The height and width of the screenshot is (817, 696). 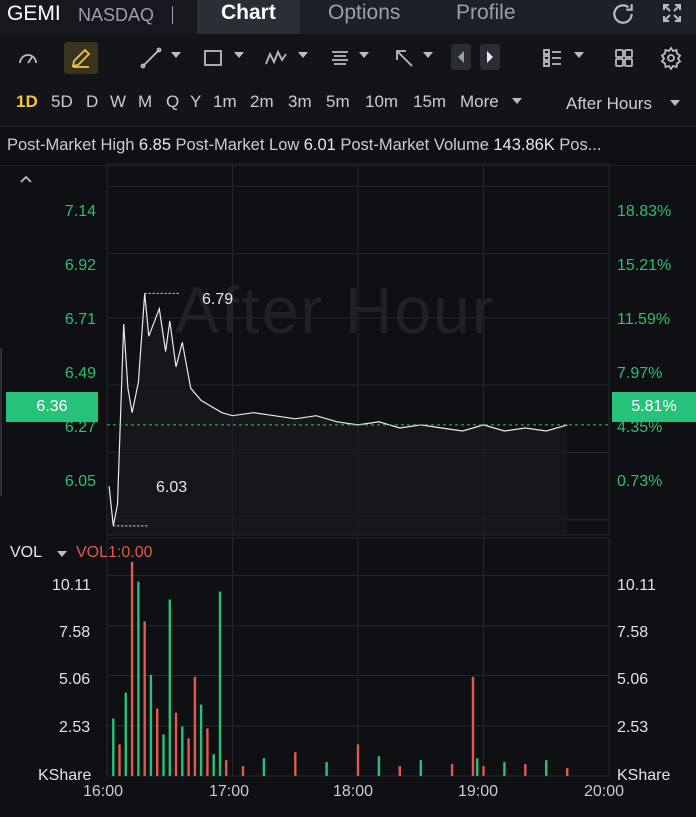 What do you see at coordinates (52, 407) in the screenshot?
I see `current-price-tag: 6.36` at bounding box center [52, 407].